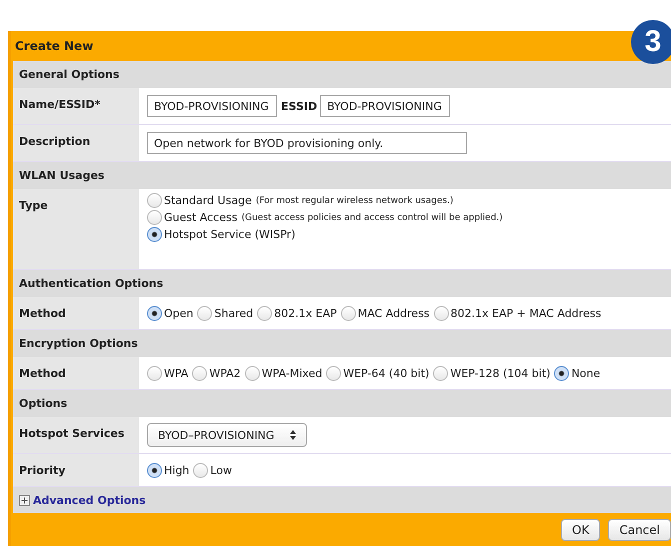 Image resolution: width=671 pixels, height=546 pixels. I want to click on radio-option: WPA, so click(167, 373).